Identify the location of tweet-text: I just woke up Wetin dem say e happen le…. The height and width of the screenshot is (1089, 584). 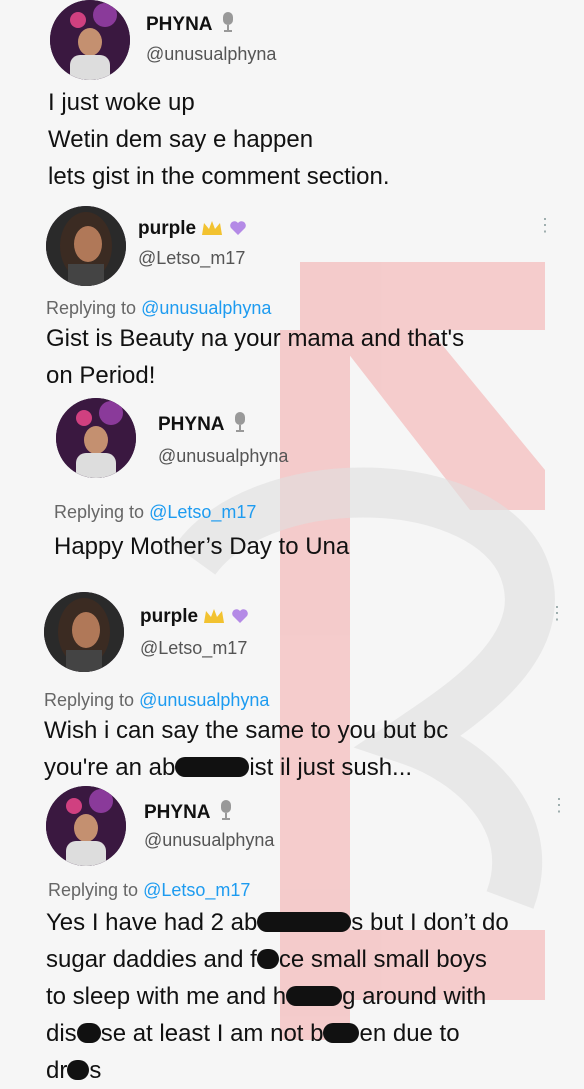
(219, 139).